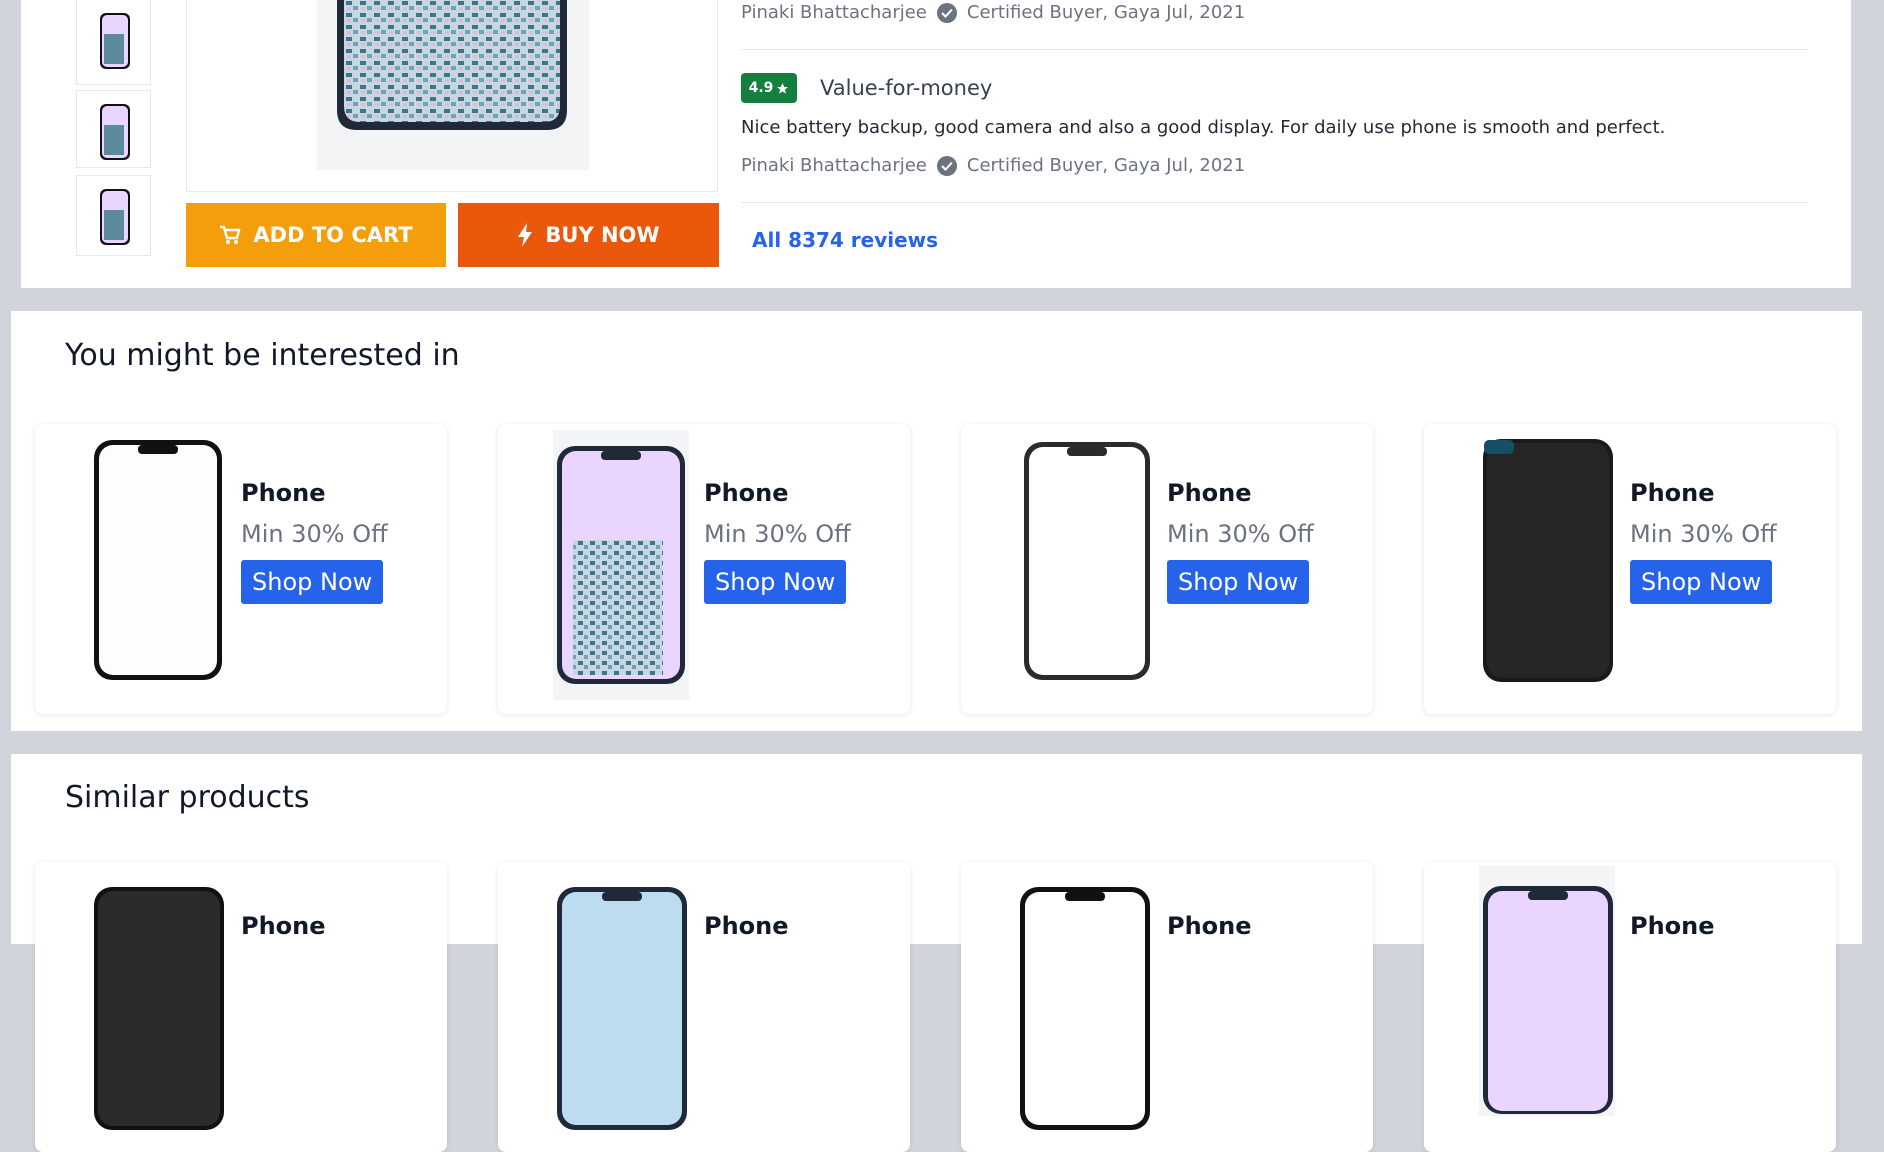  I want to click on rating-badge: 4.9, so click(769, 88).